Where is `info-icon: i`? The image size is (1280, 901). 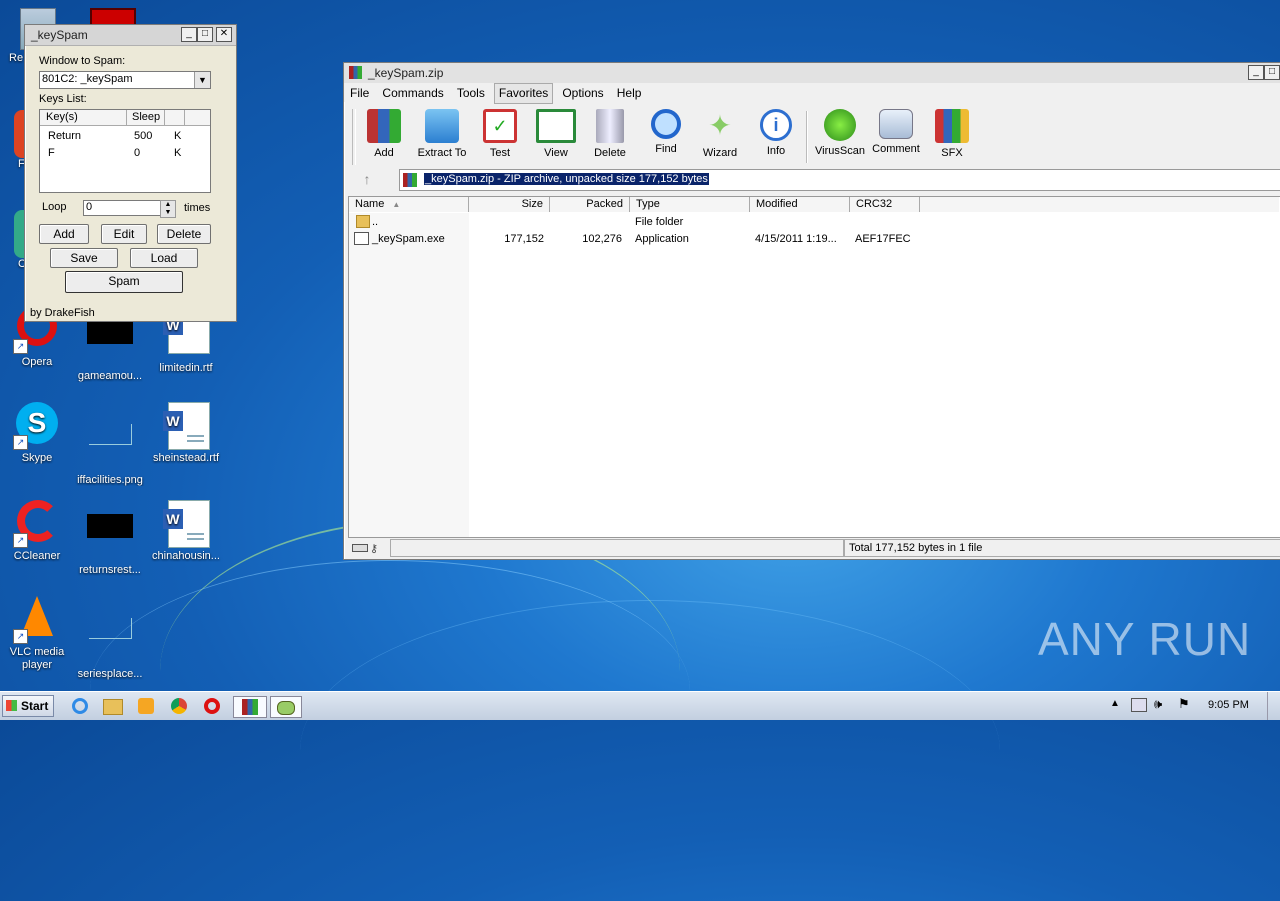
info-icon: i is located at coordinates (776, 125).